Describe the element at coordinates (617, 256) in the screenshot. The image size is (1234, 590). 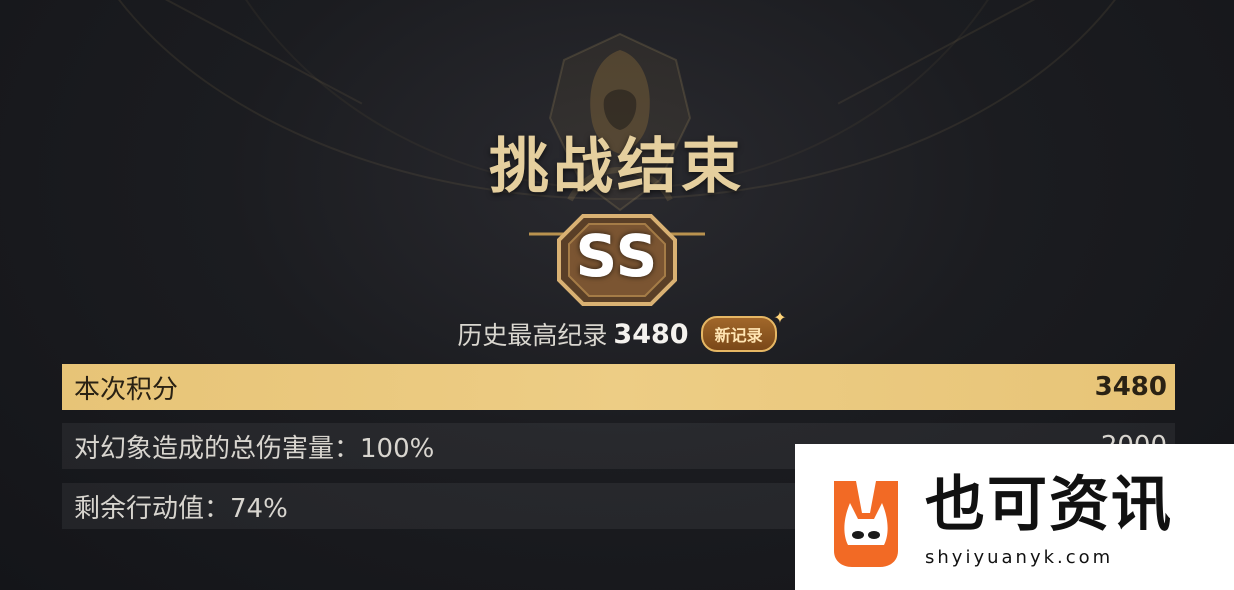
I see `rank-grade: SS` at that location.